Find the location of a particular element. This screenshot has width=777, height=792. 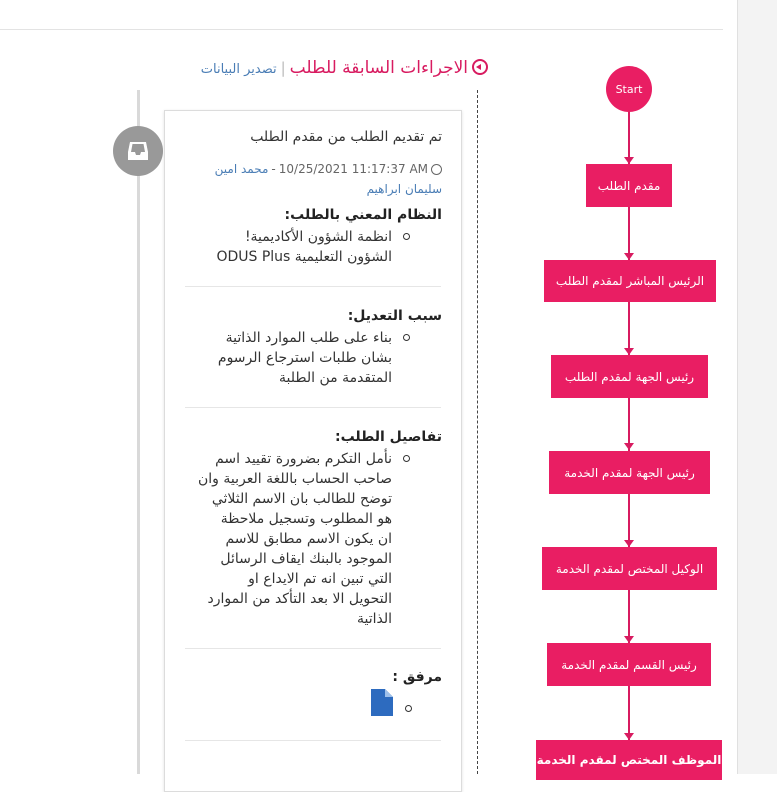

attachment-bullet is located at coordinates (408, 708).